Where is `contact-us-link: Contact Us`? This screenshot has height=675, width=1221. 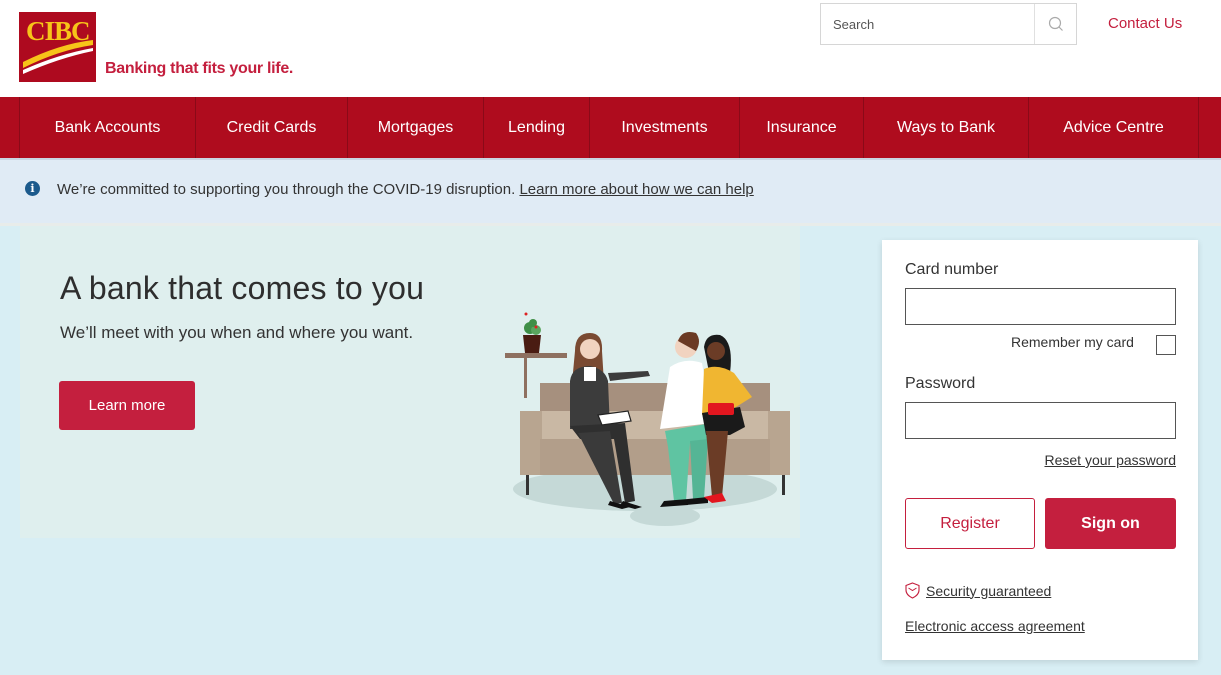
contact-us-link: Contact Us is located at coordinates (1145, 23).